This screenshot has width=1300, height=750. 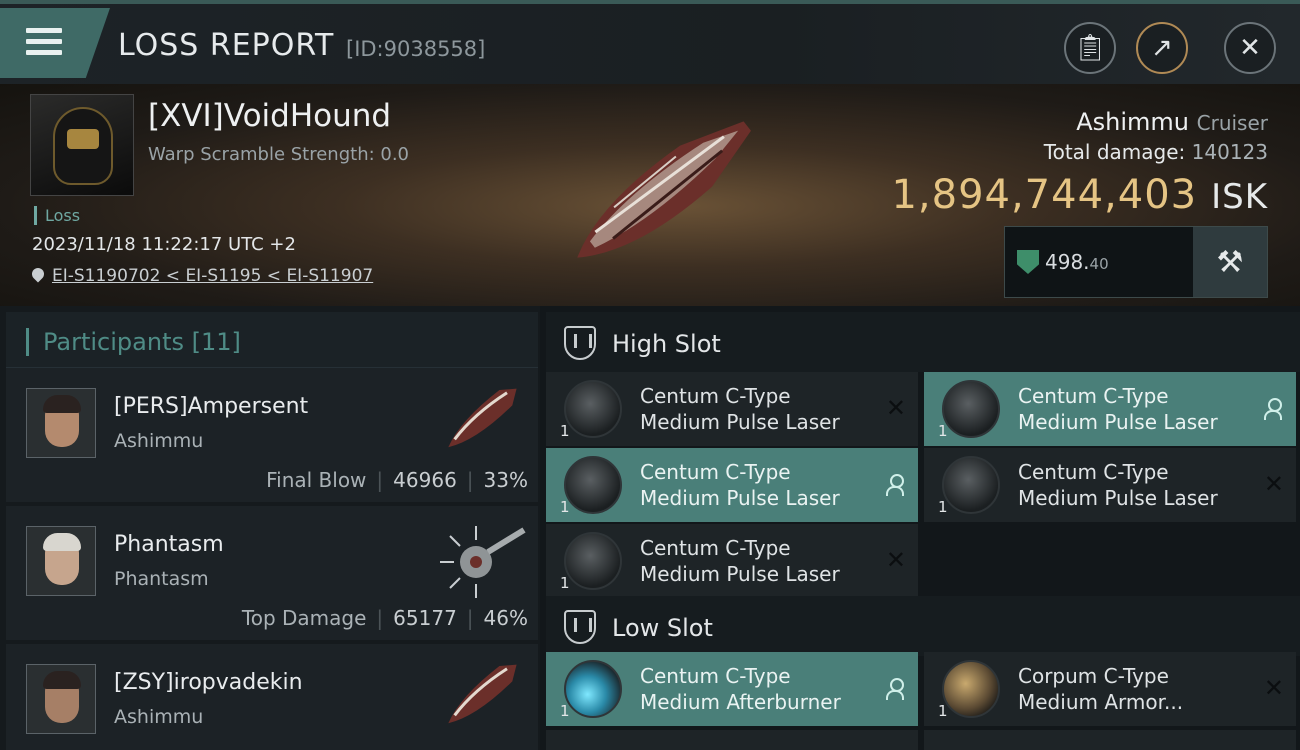 I want to click on location-link: EI-S1190702 < EI-S1195 < EI-S11907, so click(x=202, y=276).